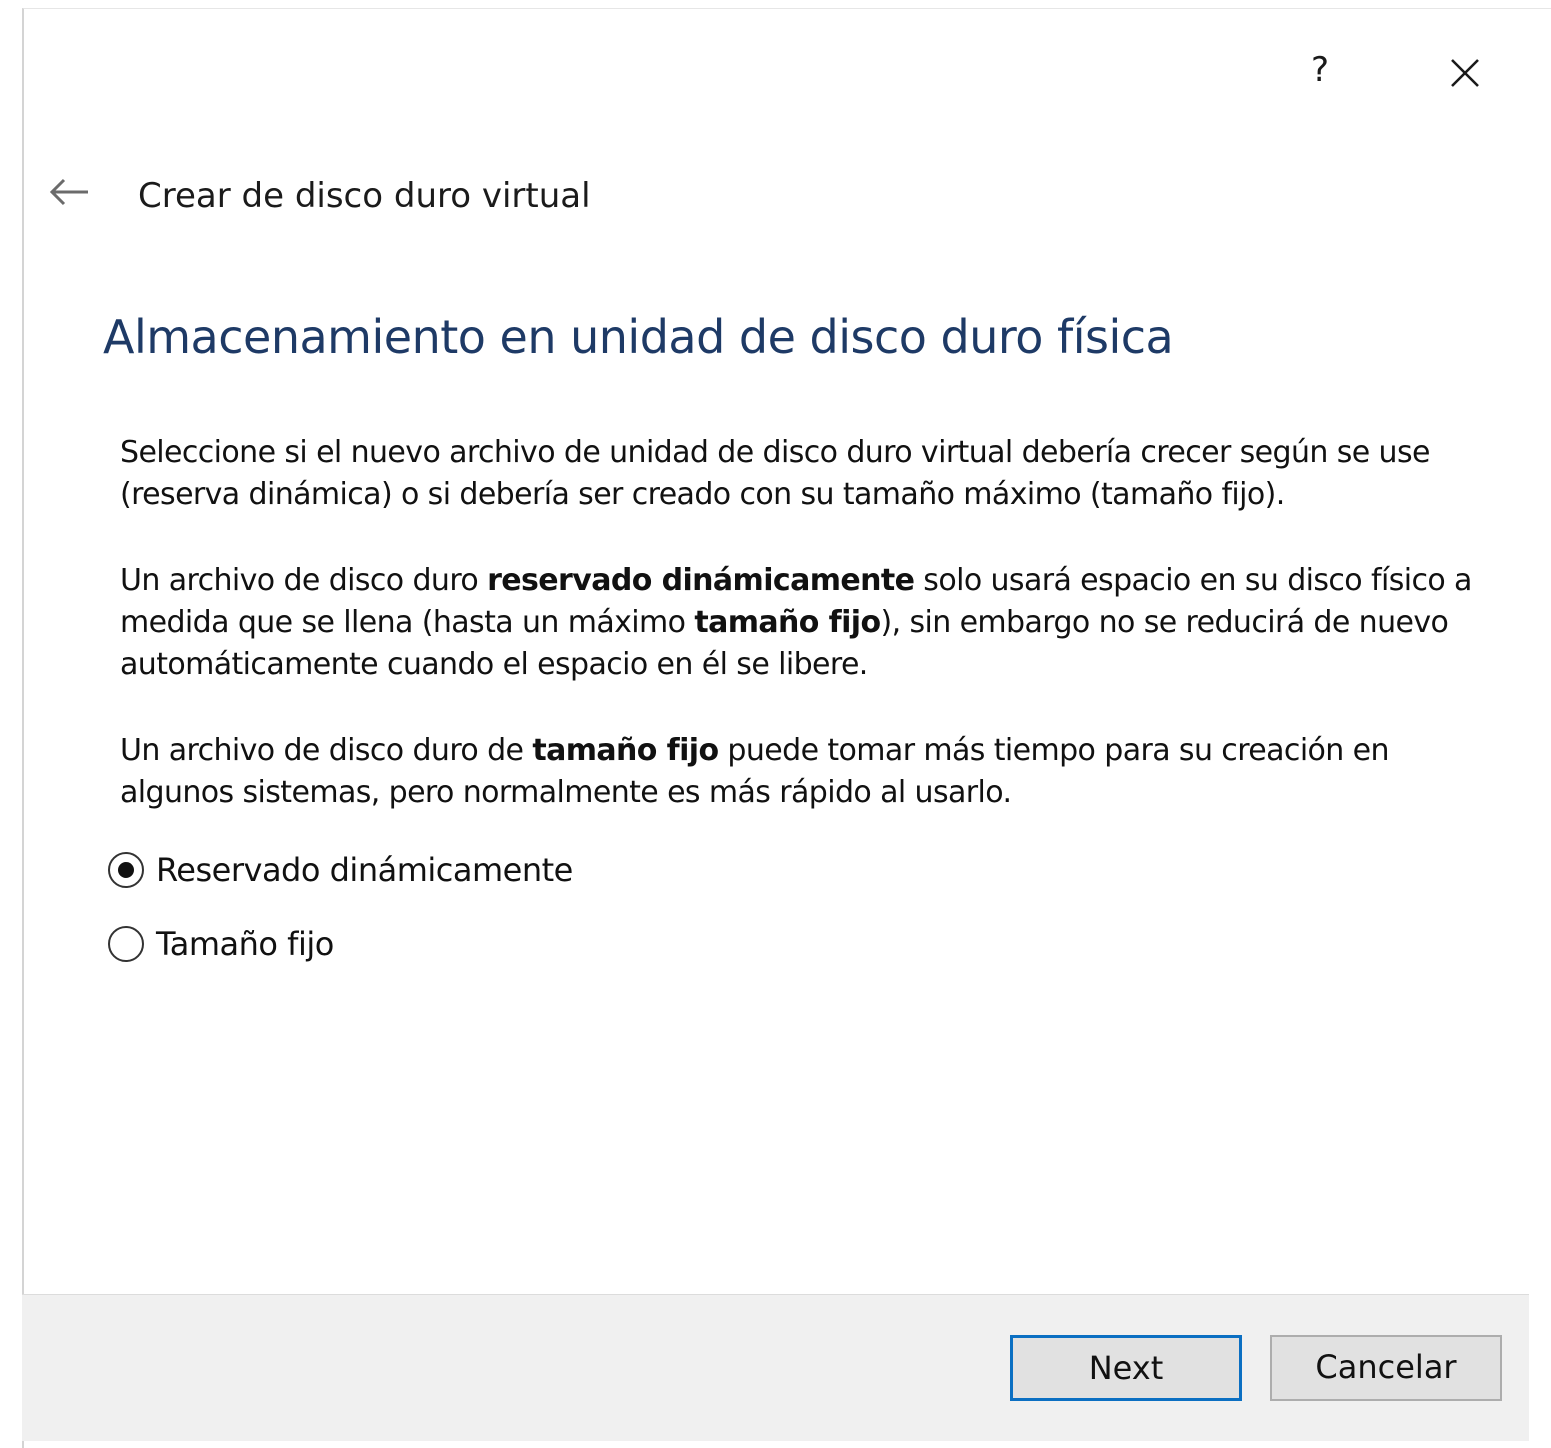 This screenshot has width=1551, height=1448. I want to click on dialog-footer: Next Cancelar, so click(775, 1367).